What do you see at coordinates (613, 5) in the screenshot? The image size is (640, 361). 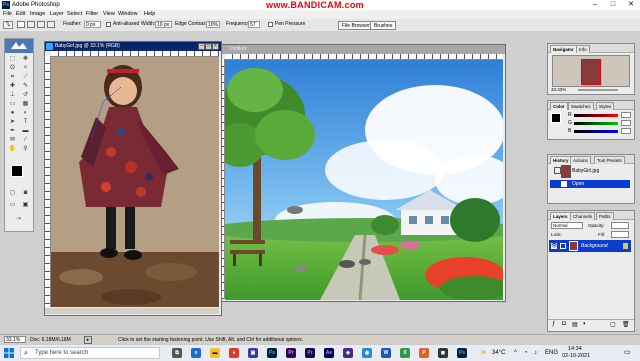 I see `maximize-button: □` at bounding box center [613, 5].